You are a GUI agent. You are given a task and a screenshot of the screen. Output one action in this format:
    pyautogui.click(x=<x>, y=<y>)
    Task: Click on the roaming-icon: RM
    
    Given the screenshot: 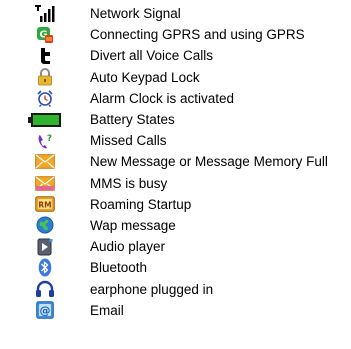 What is the action you would take?
    pyautogui.click(x=45, y=204)
    